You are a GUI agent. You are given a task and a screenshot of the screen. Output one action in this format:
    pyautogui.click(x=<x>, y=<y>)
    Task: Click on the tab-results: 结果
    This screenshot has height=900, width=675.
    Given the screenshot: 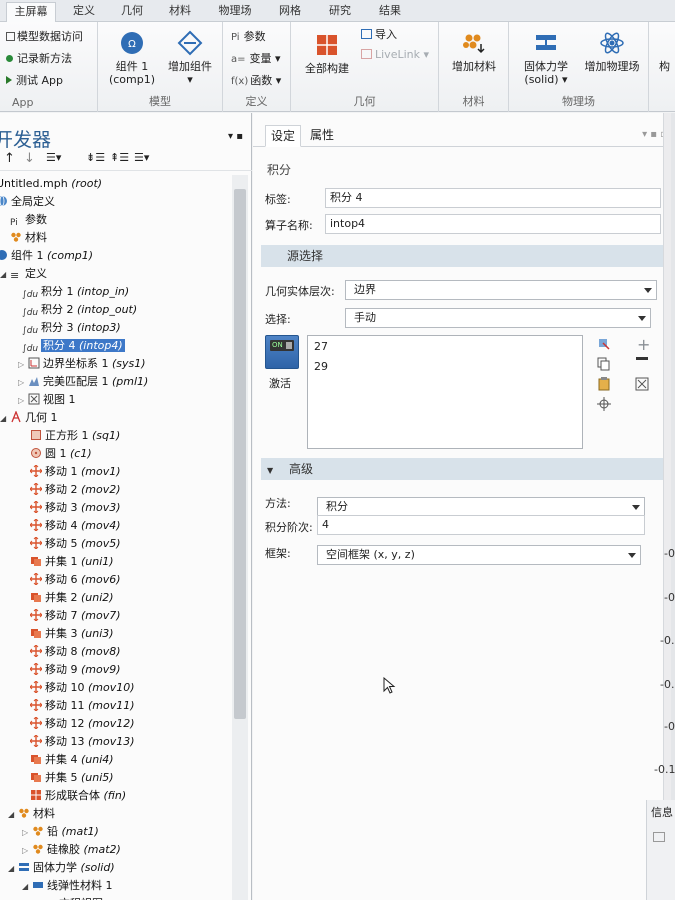 What is the action you would take?
    pyautogui.click(x=390, y=12)
    